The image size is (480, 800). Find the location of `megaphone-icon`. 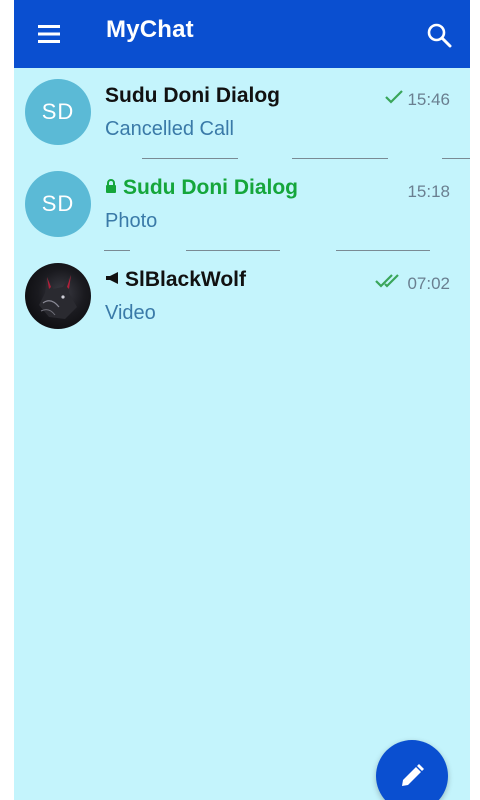

megaphone-icon is located at coordinates (112, 278).